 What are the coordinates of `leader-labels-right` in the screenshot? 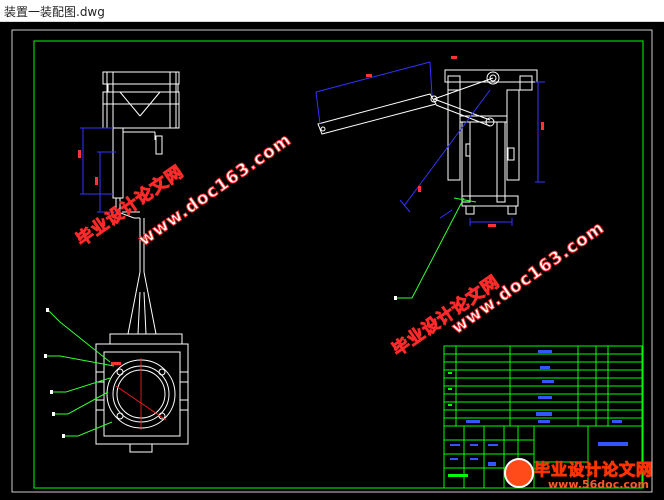 It's located at (395, 298).